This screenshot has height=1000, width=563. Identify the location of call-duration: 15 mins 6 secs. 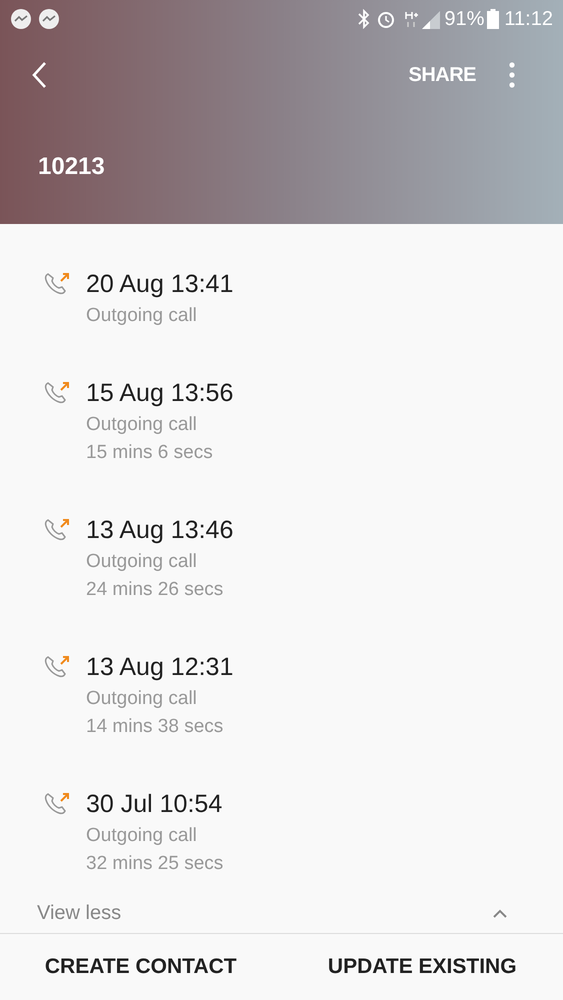
(150, 453).